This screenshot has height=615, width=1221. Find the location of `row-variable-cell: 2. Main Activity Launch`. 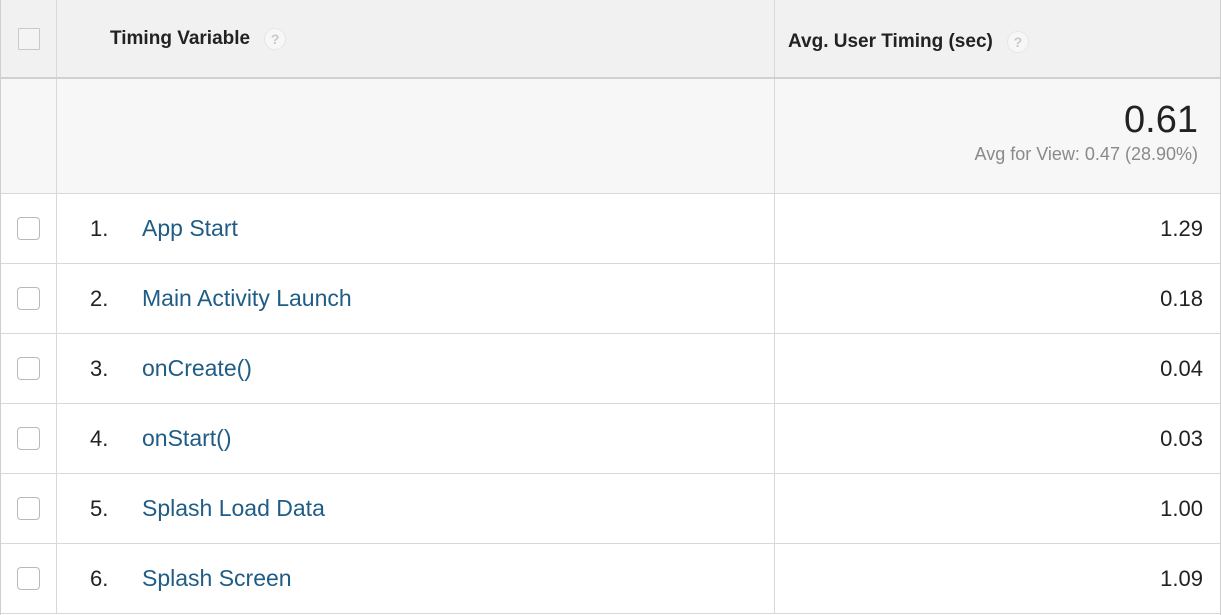

row-variable-cell: 2. Main Activity Launch is located at coordinates (416, 298).